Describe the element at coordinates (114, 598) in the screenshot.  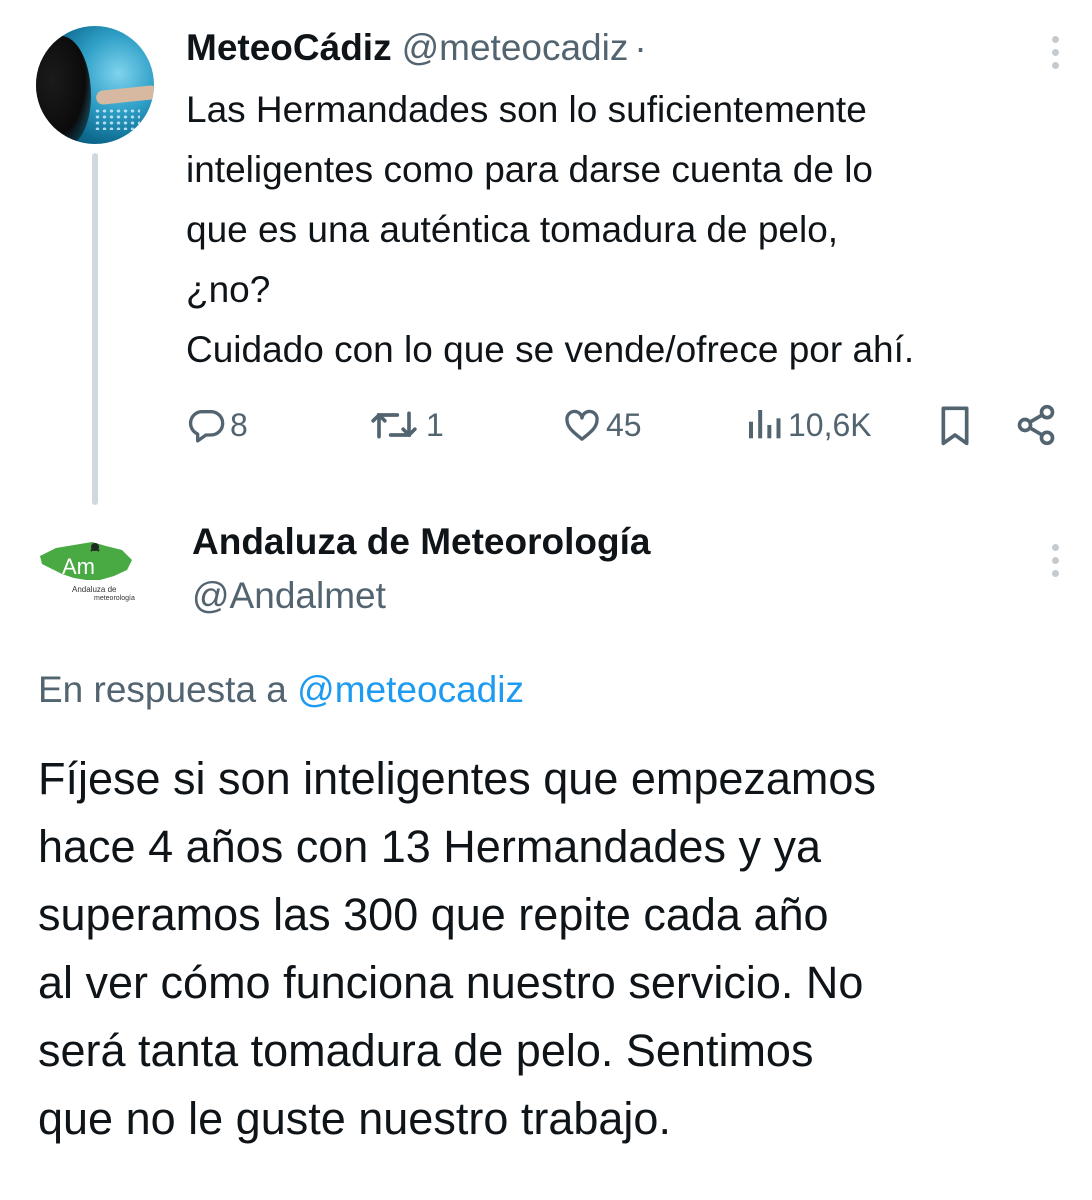
I see `svg-text: meteorología` at that location.